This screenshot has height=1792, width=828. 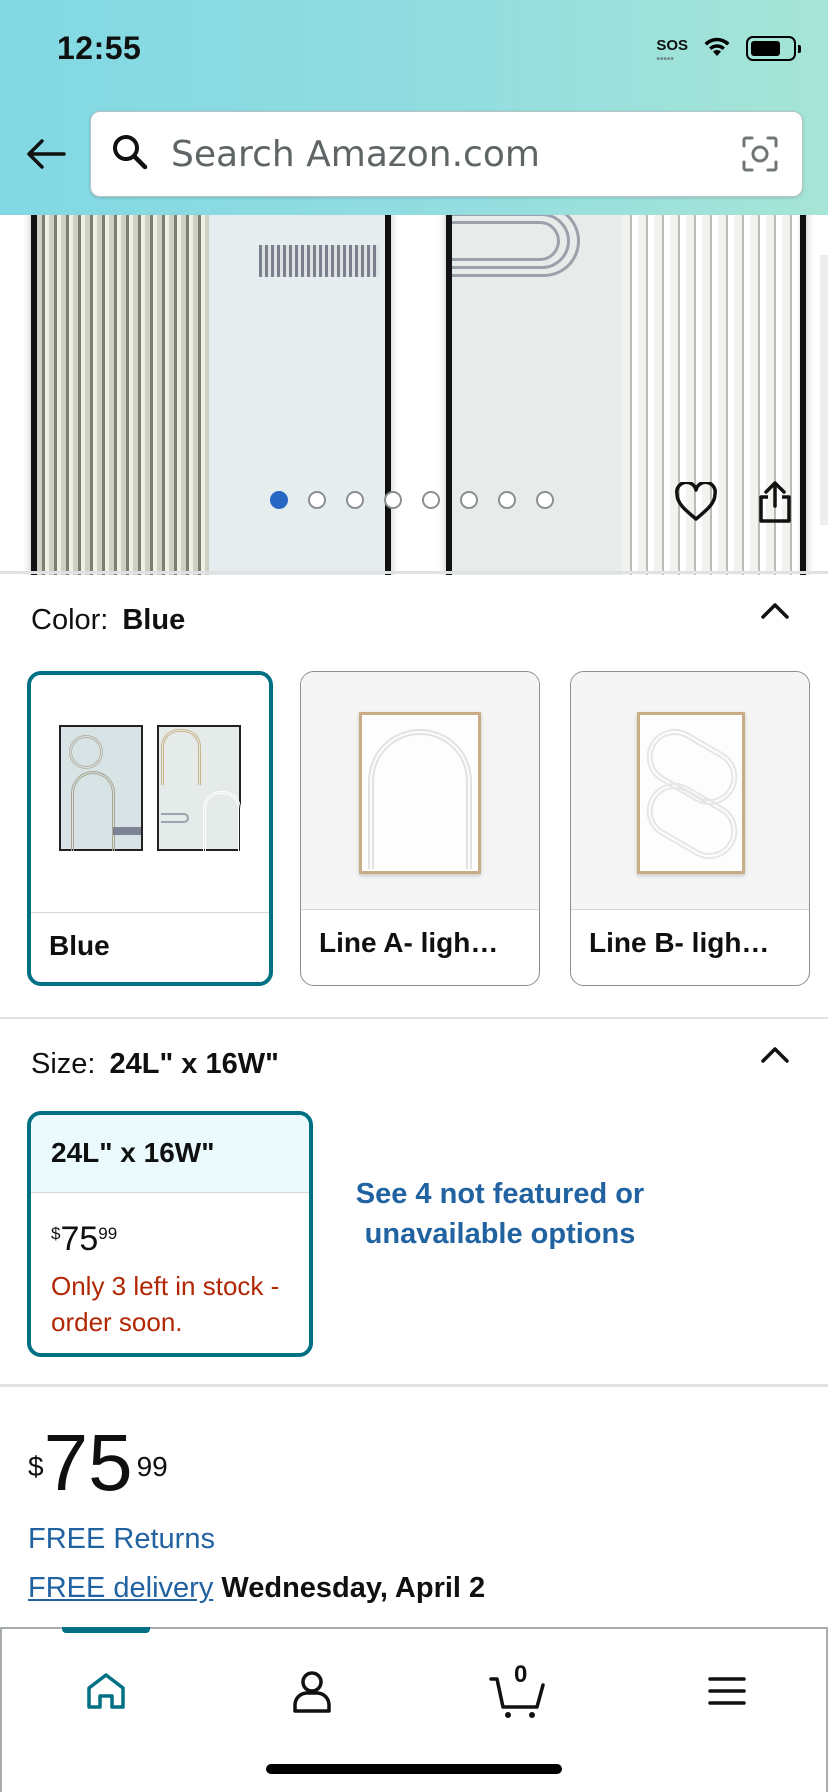 I want to click on menu-icon, so click(x=727, y=1691).